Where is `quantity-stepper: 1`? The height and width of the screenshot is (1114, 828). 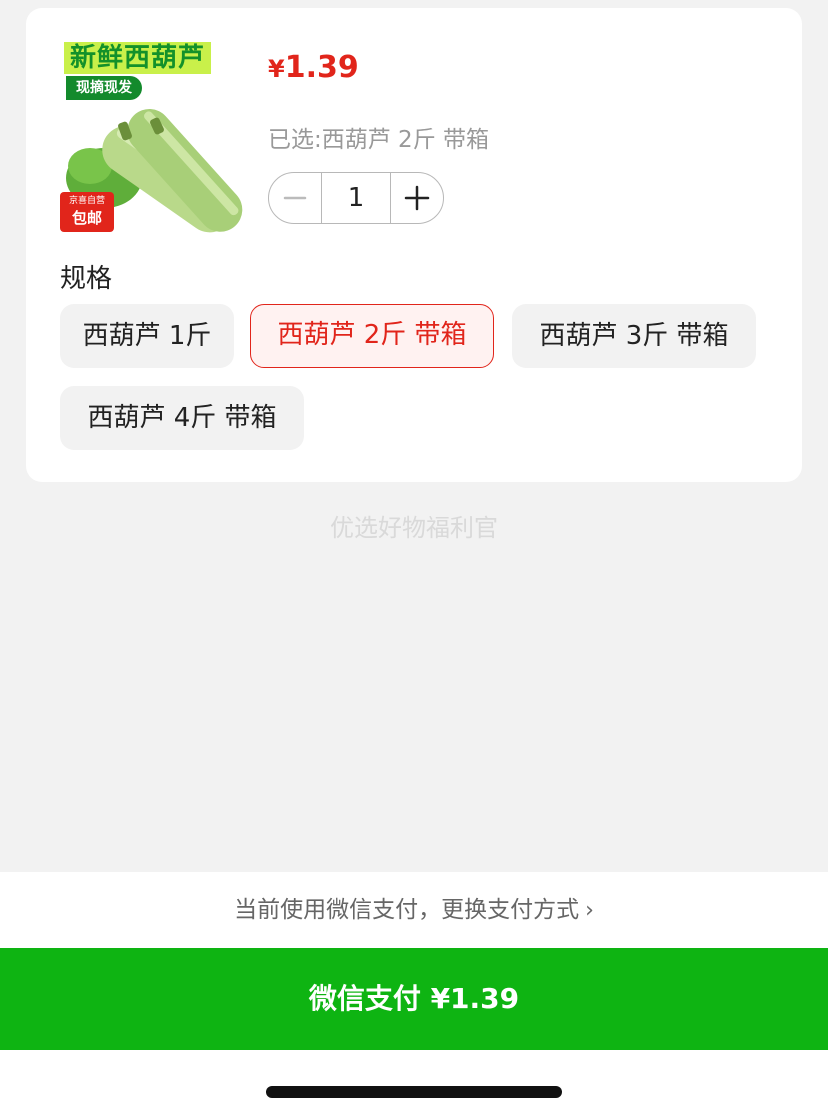
quantity-stepper: 1 is located at coordinates (356, 198).